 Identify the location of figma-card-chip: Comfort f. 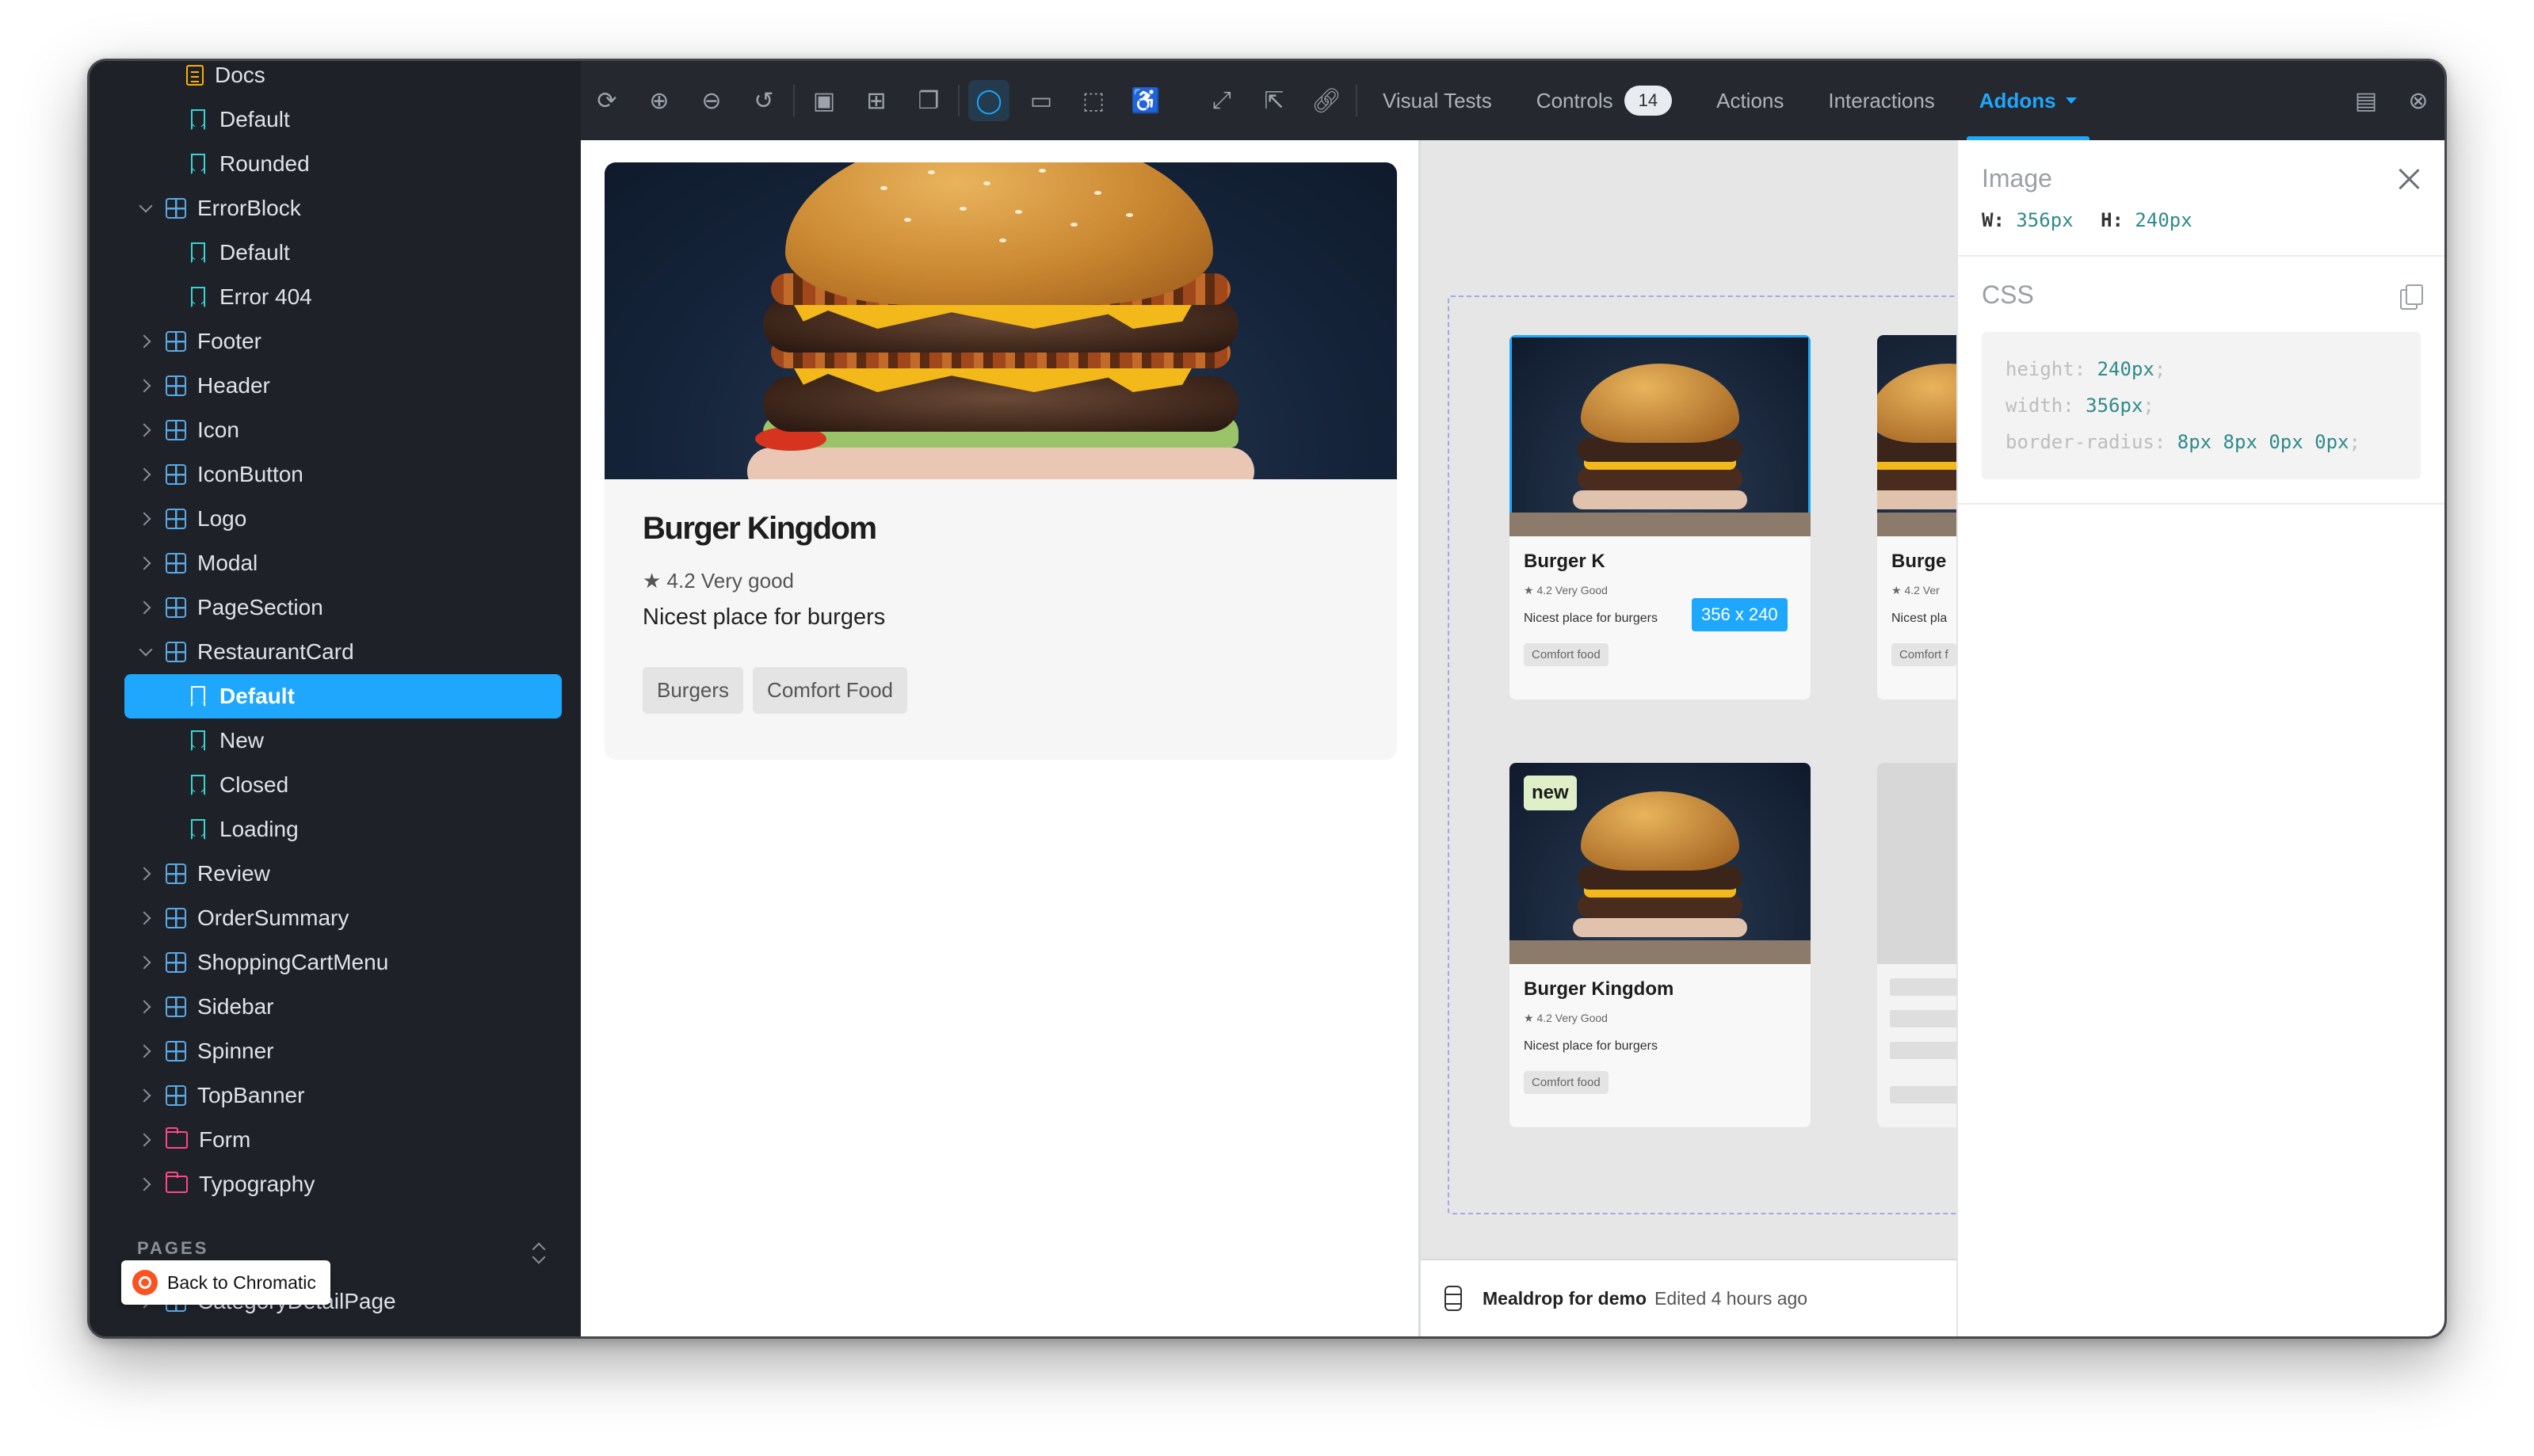
(1923, 654).